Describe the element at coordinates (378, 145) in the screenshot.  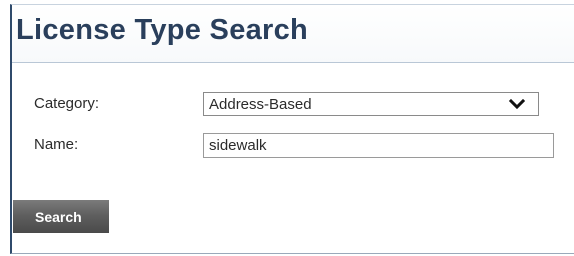
I see `name-input` at that location.